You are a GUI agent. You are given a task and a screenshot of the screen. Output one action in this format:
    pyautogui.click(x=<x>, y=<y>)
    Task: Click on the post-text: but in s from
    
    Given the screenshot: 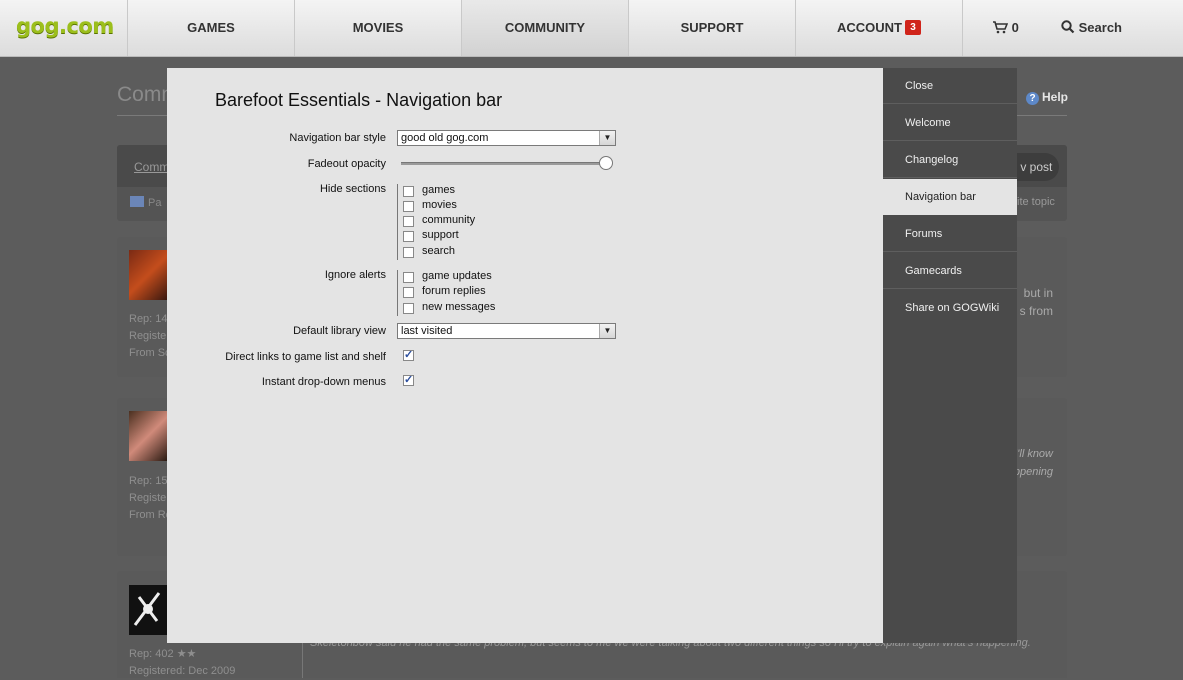 What is the action you would take?
    pyautogui.click(x=1036, y=302)
    